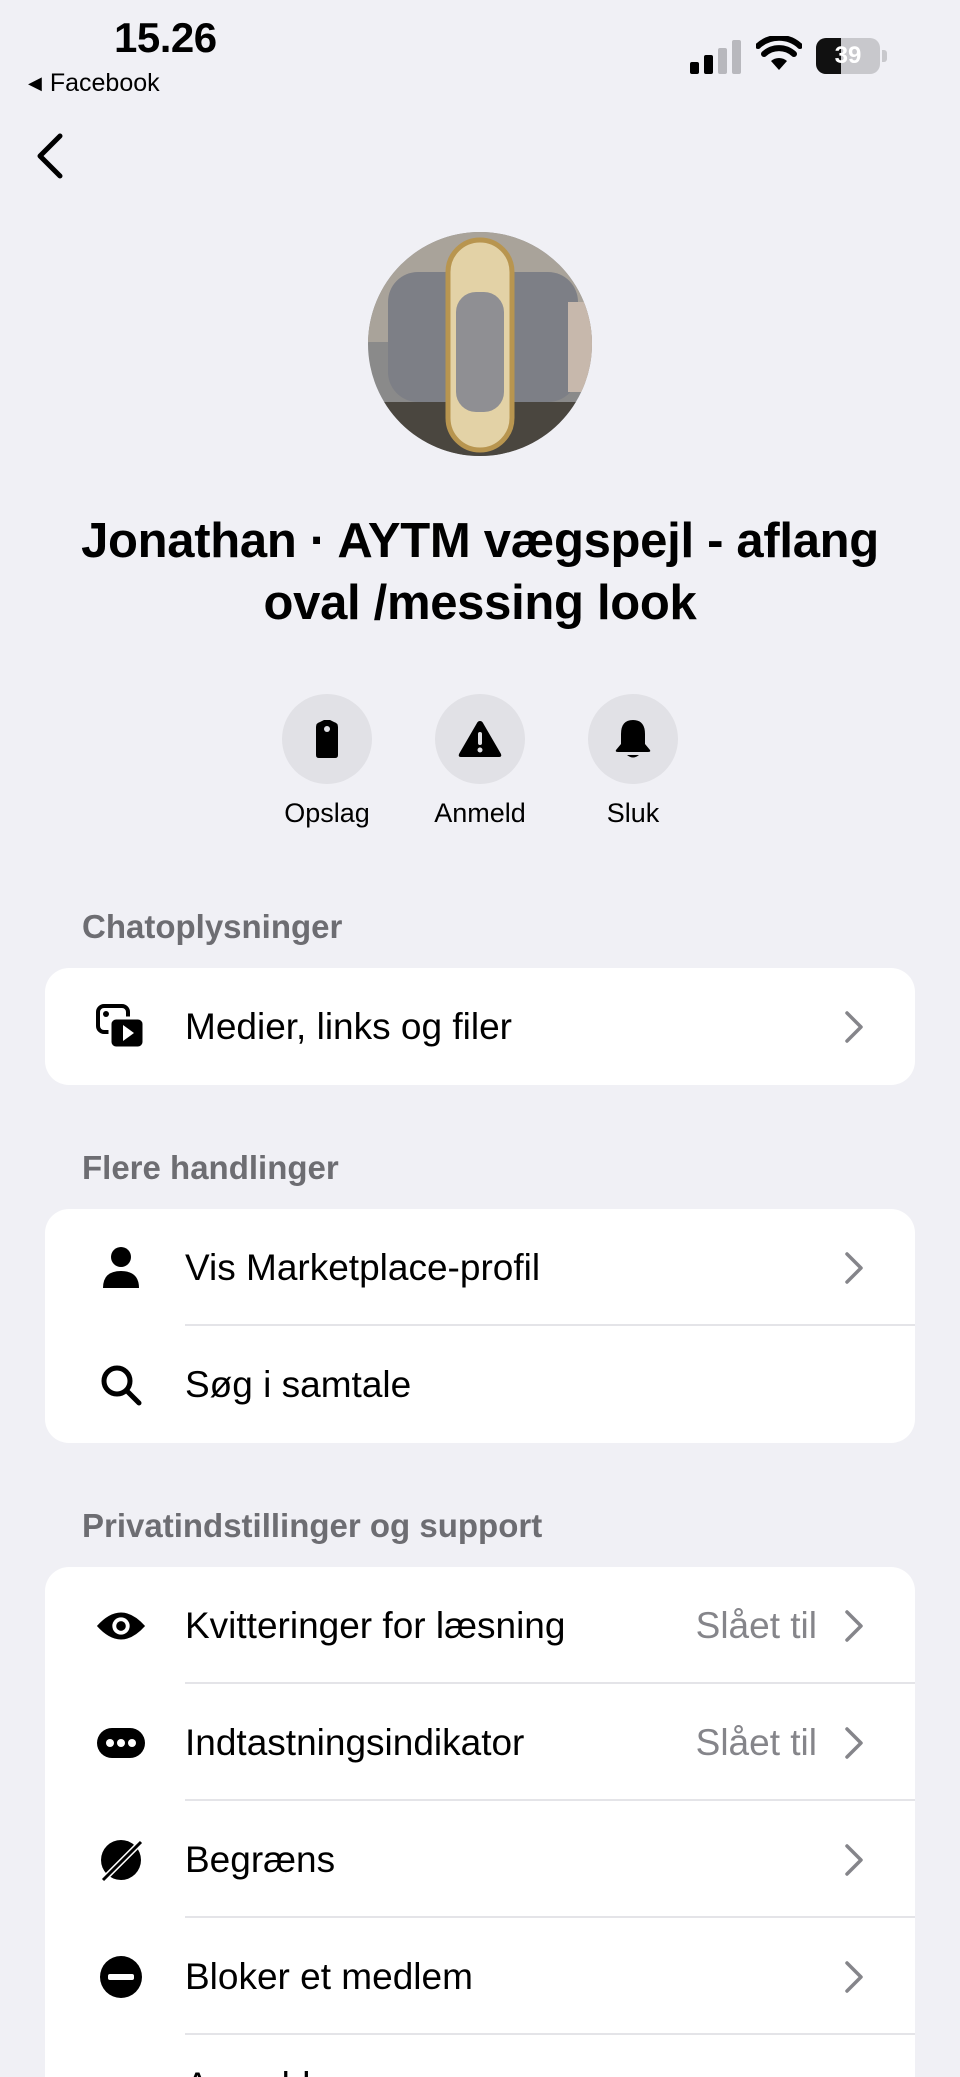 Image resolution: width=960 pixels, height=2077 pixels. Describe the element at coordinates (348, 1026) in the screenshot. I see `row-label: Medier, links og filer` at that location.